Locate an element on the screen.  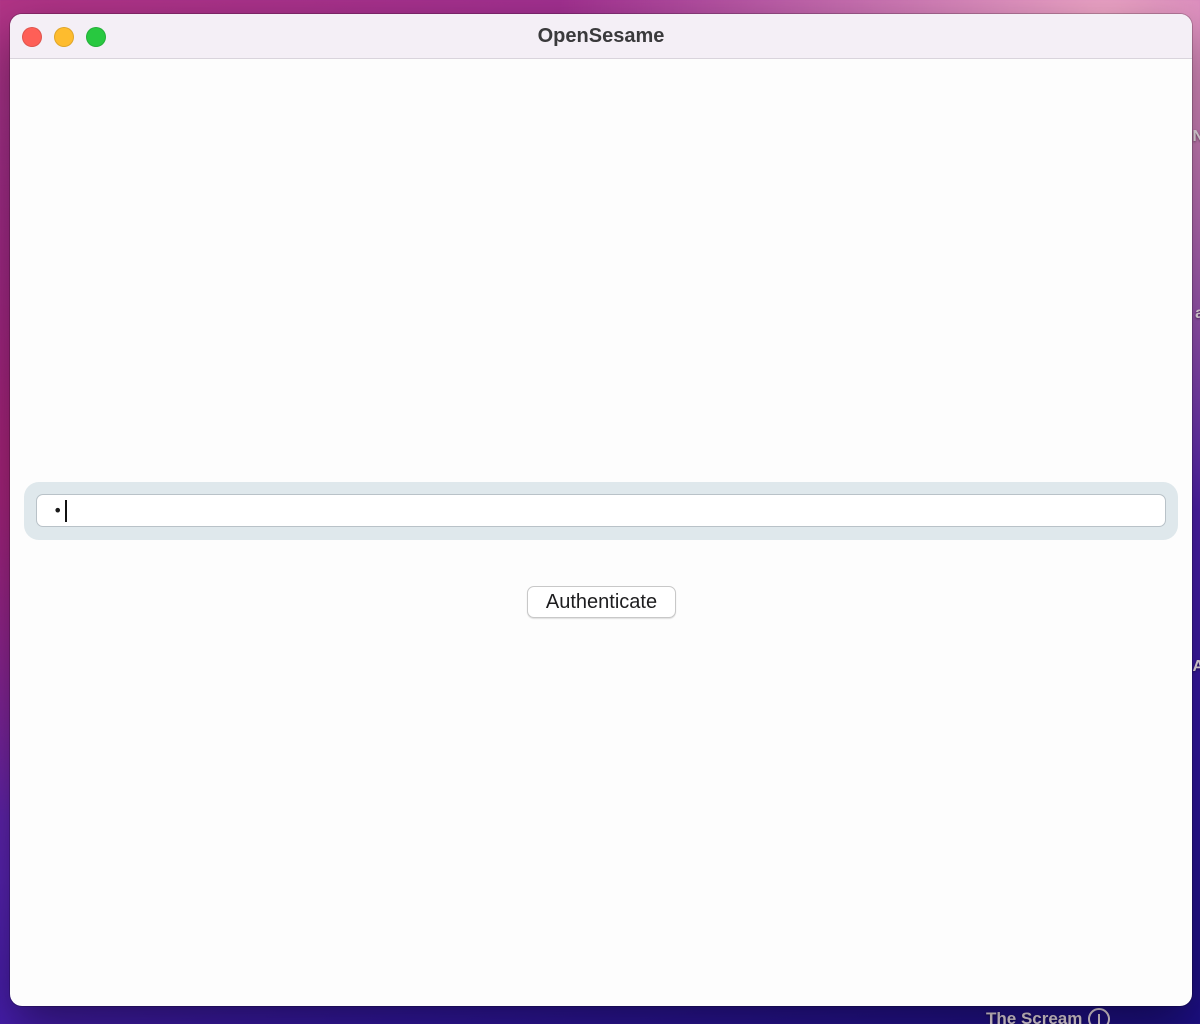
minimize-button is located at coordinates (64, 37).